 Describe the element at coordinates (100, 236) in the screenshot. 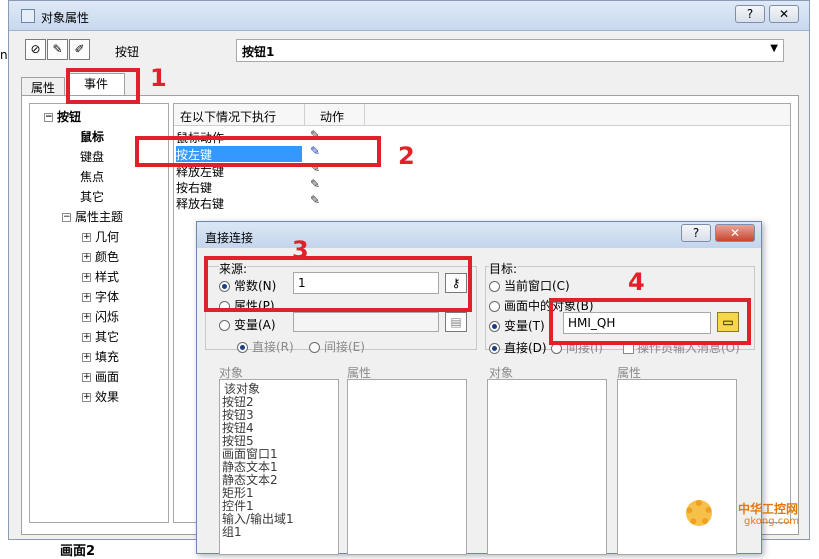

I see `tree-subitem: + 几何` at that location.